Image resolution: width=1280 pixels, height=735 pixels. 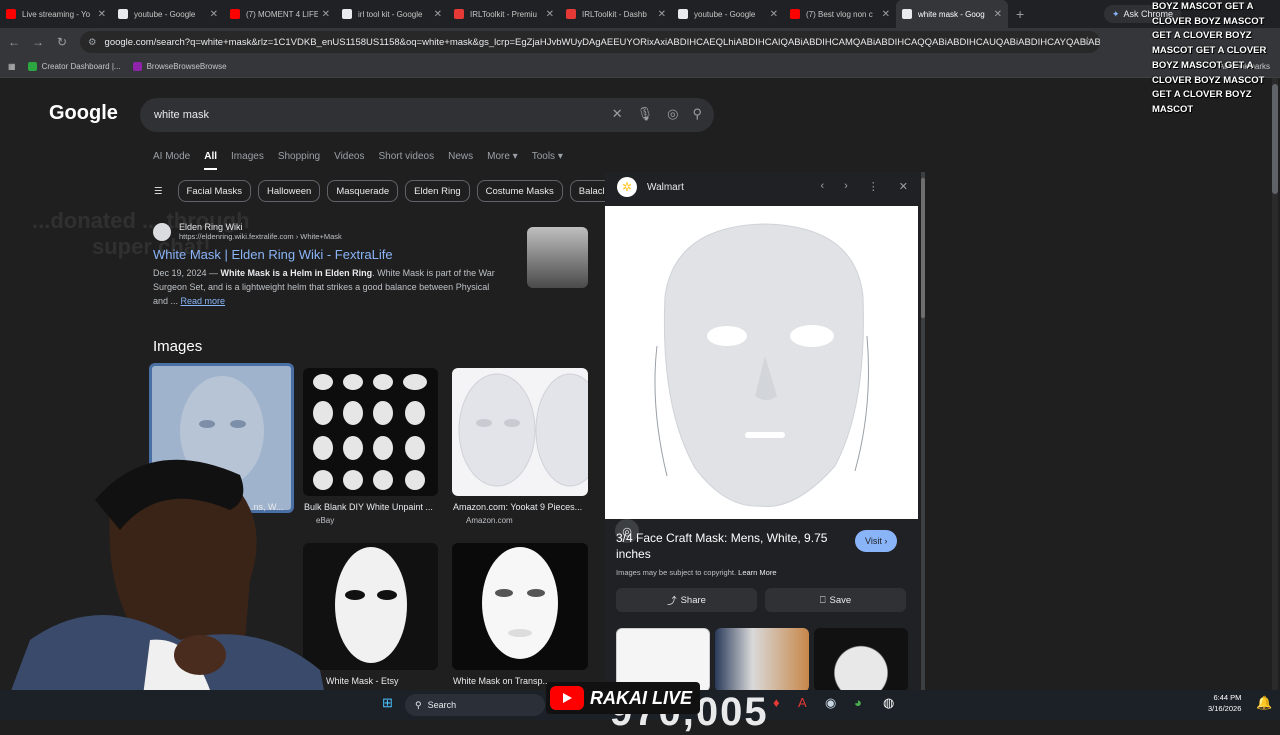 What do you see at coordinates (665, 187) in the screenshot?
I see `panel-store-name: Walmart` at bounding box center [665, 187].